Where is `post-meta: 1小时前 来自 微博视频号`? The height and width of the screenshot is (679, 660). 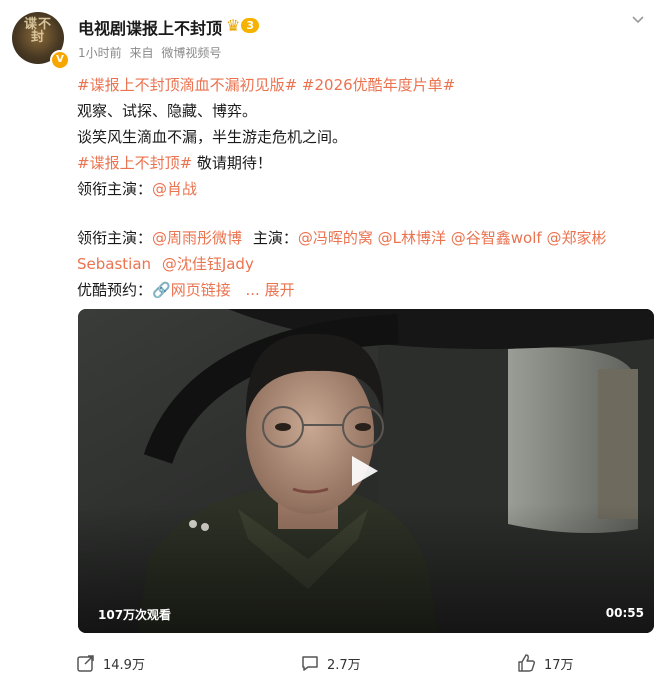 post-meta: 1小时前 来自 微博视频号 is located at coordinates (151, 52).